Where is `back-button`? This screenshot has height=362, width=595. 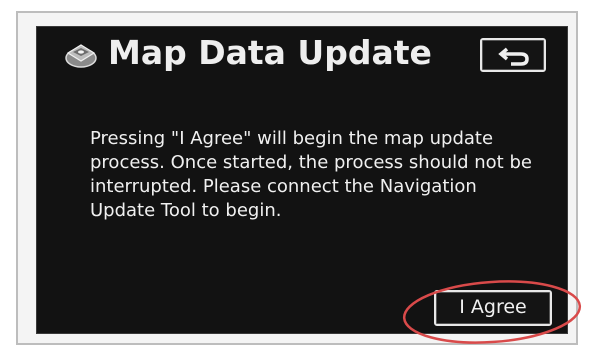
back-button is located at coordinates (513, 55).